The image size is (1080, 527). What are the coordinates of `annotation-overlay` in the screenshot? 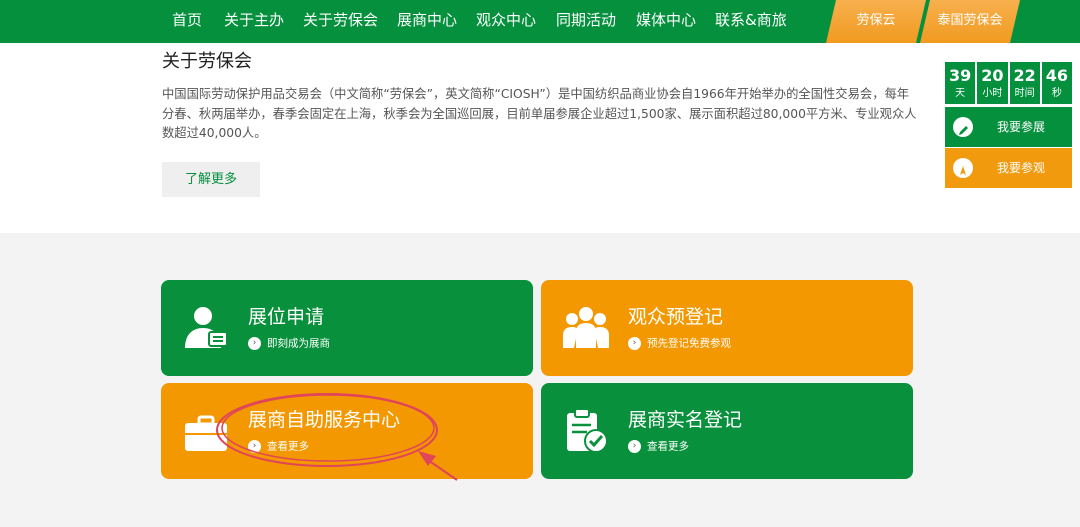 It's located at (337, 437).